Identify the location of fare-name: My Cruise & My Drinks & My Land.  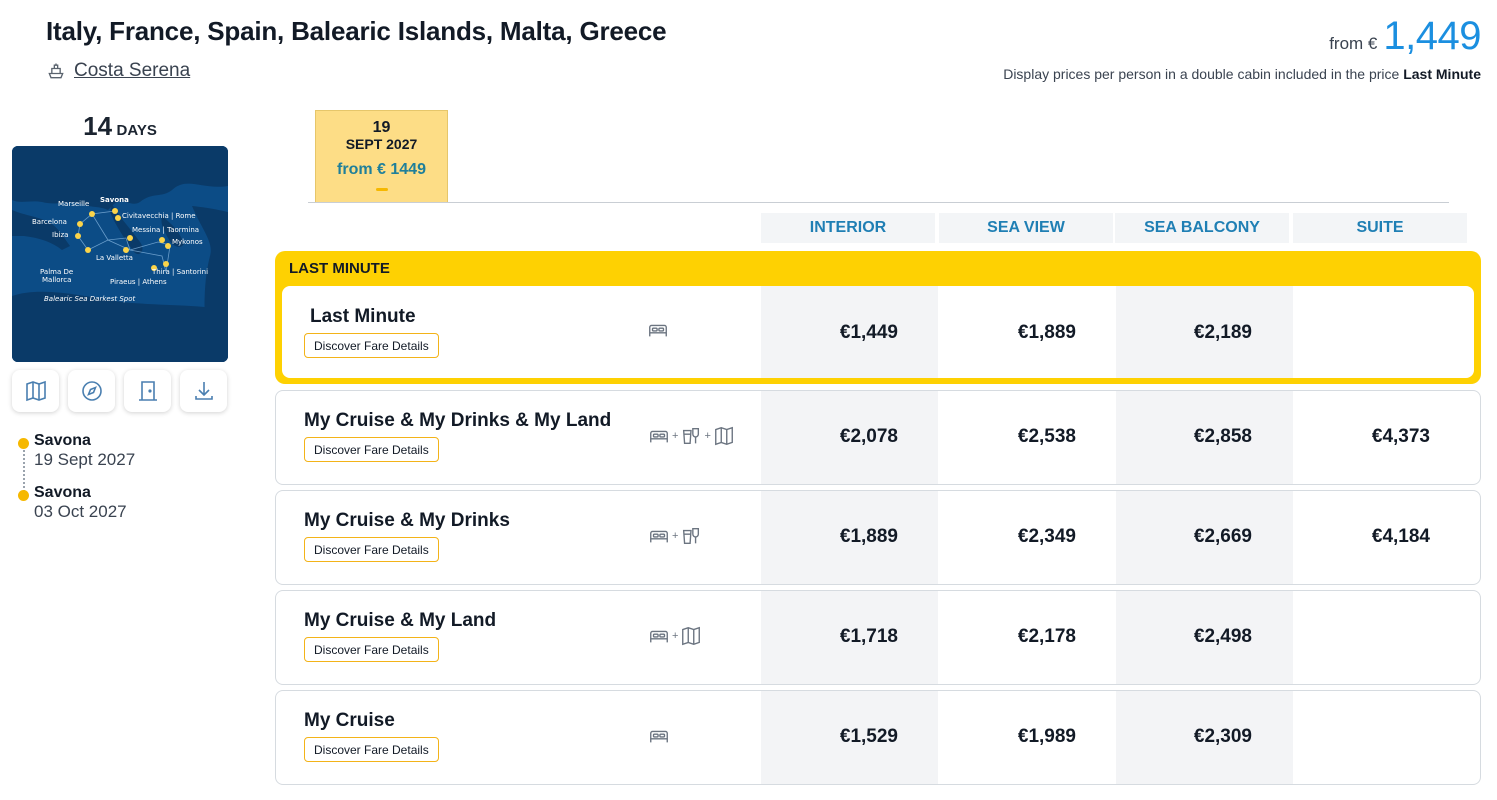
(458, 420).